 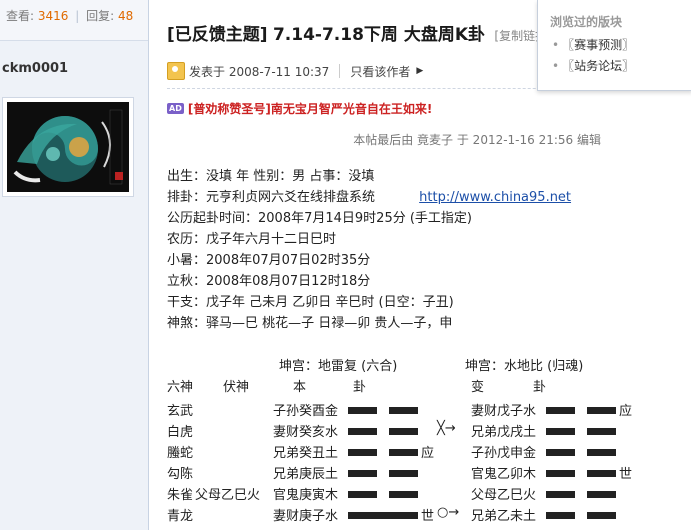 What do you see at coordinates (310, 302) in the screenshot?
I see `line-ganzhi: 干支：戊子年 己未月 乙卯日 辛巳时 (日空：子丑)` at bounding box center [310, 302].